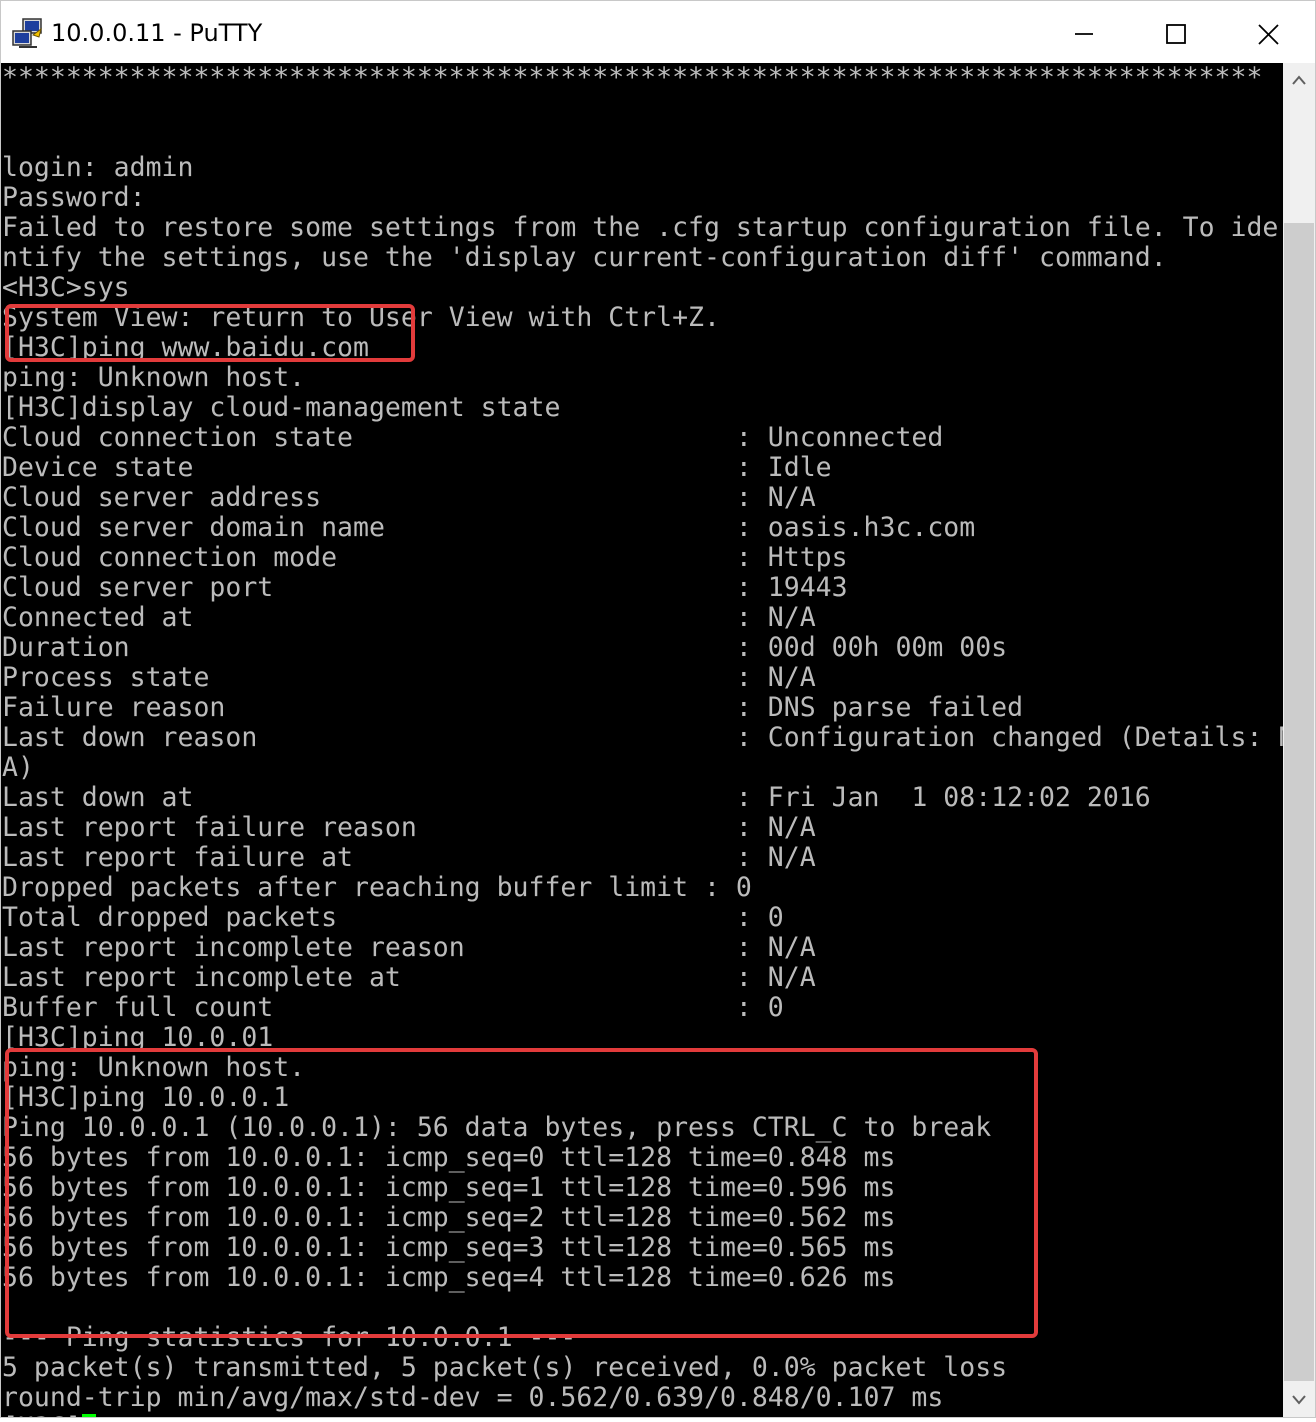 This screenshot has height=1422, width=1316. Describe the element at coordinates (74, 197) in the screenshot. I see `terminal-line: Password:` at that location.